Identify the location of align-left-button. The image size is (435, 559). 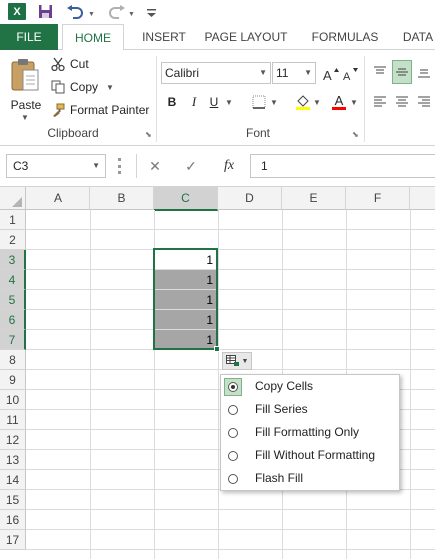
(380, 102).